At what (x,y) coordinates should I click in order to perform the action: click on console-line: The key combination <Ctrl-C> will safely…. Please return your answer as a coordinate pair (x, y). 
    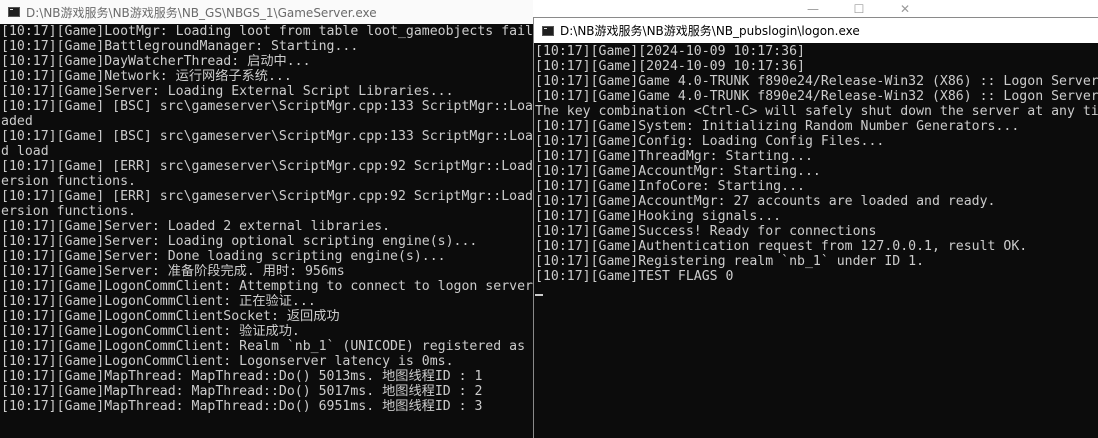
    Looking at the image, I should click on (816, 111).